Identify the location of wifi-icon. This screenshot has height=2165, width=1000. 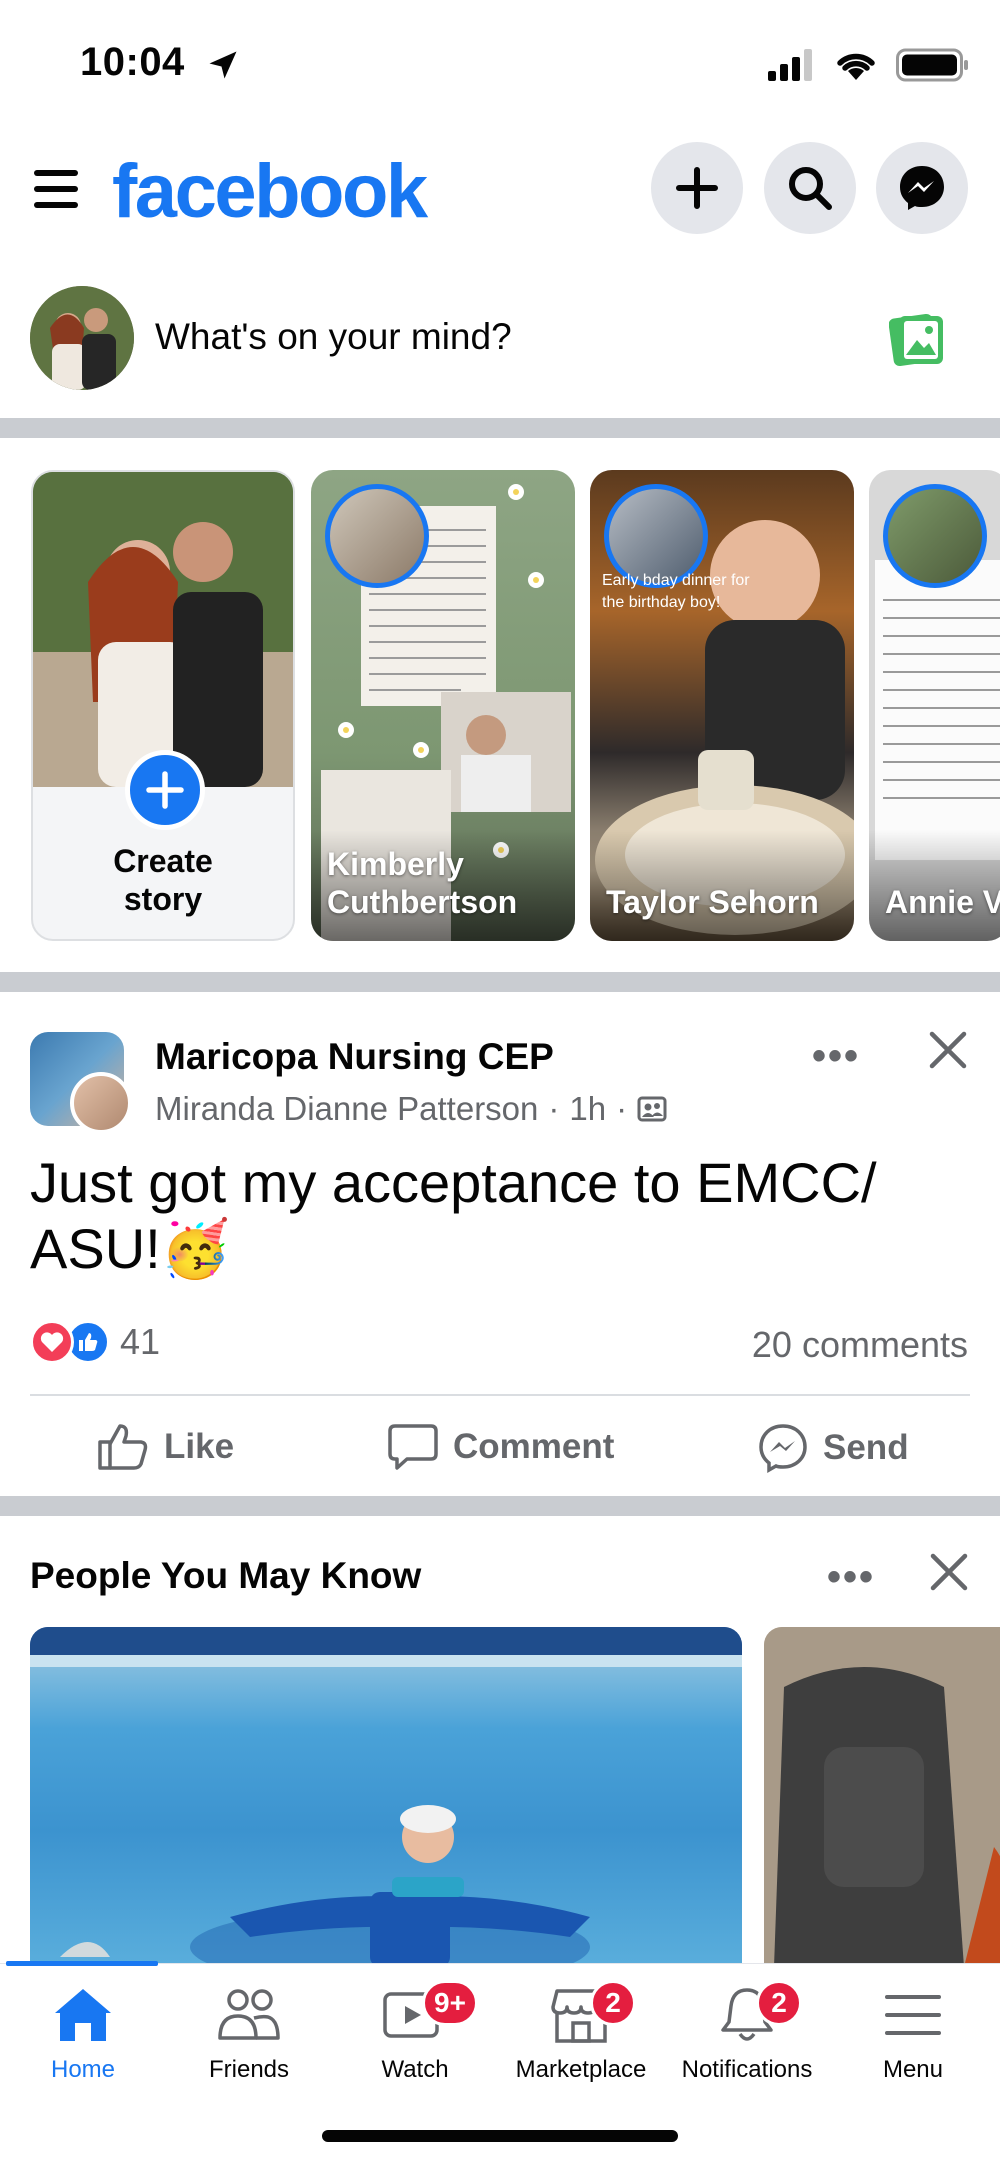
(856, 66).